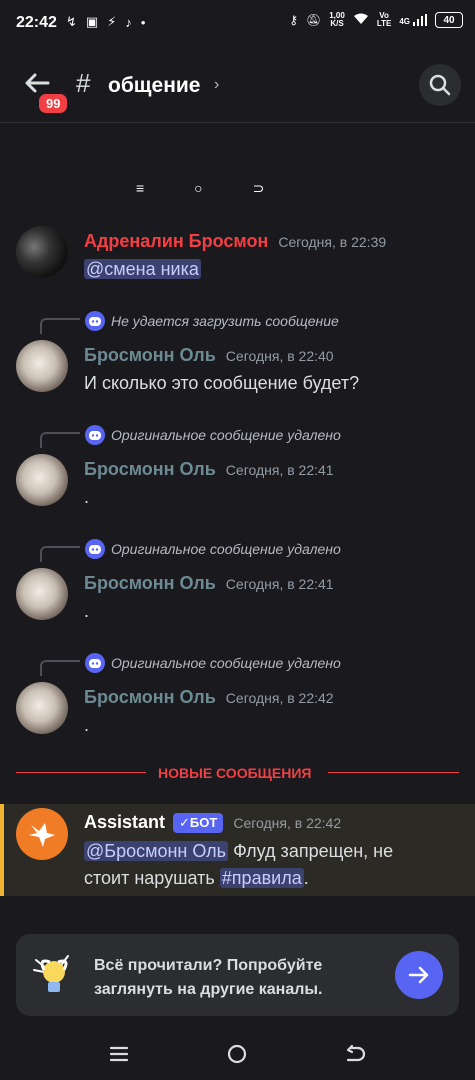 This screenshot has height=1080, width=475. Describe the element at coordinates (393, 772) in the screenshot. I see `new-messages-line-right` at that location.